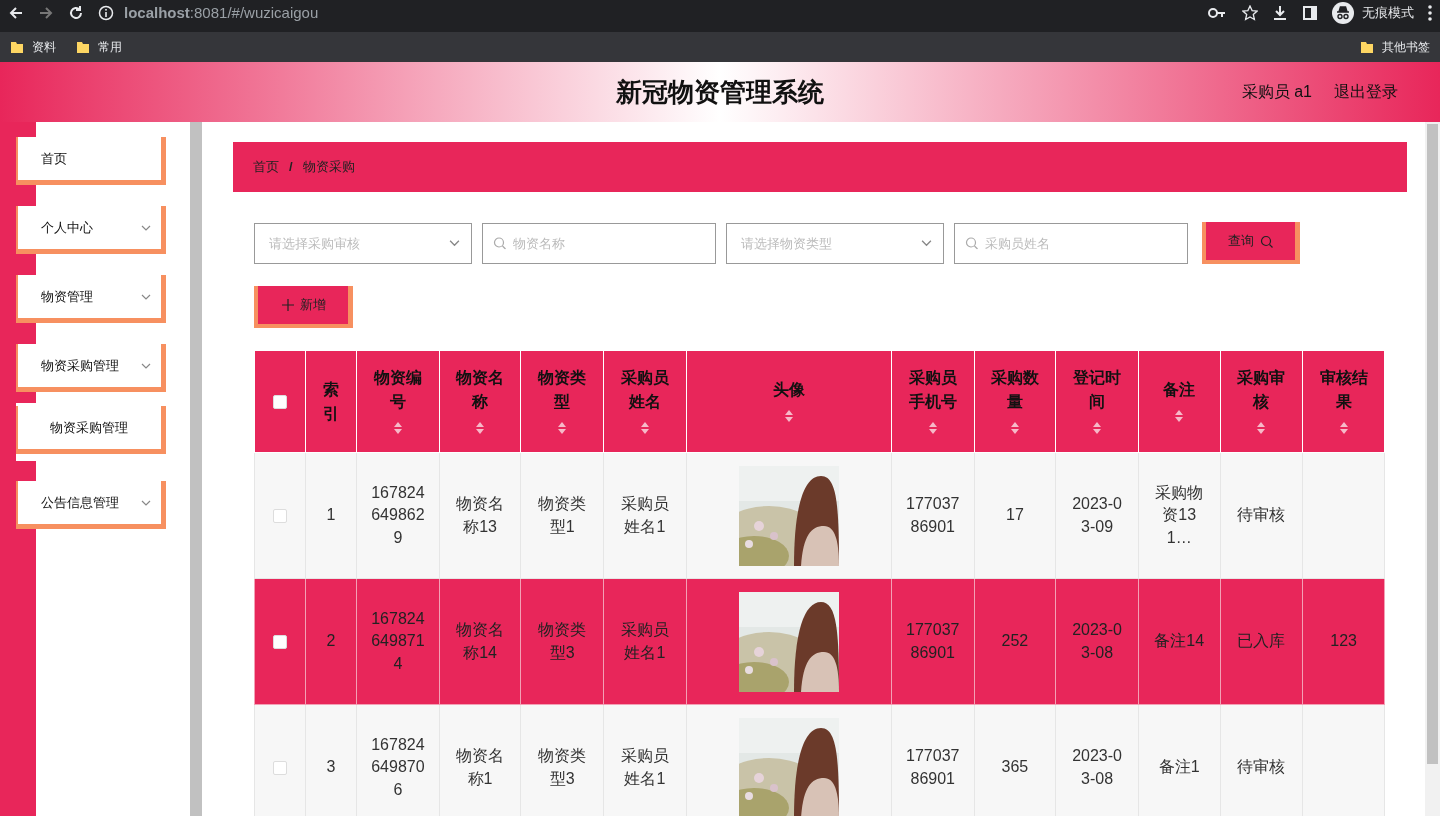 The height and width of the screenshot is (816, 1440). I want to click on table-cell: 物资名称14, so click(480, 641).